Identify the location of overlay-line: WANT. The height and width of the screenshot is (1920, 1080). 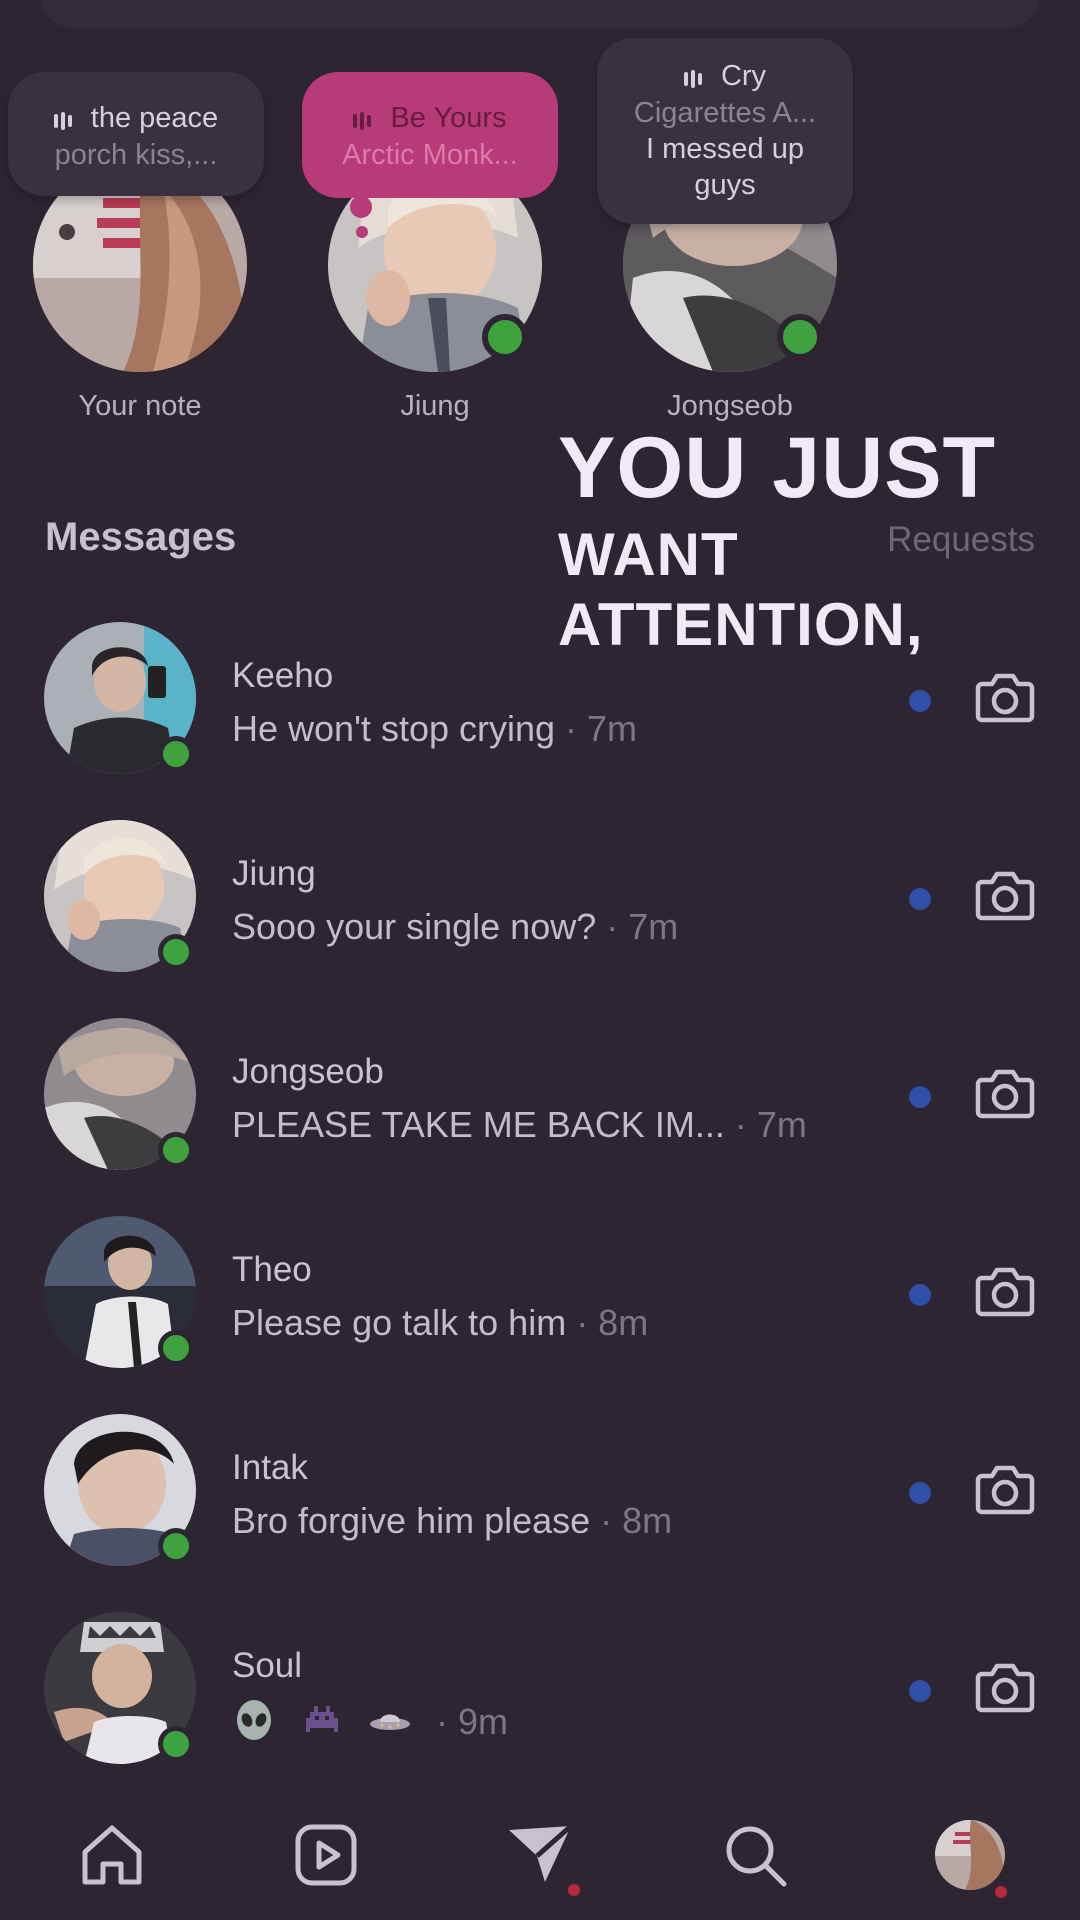
(648, 554).